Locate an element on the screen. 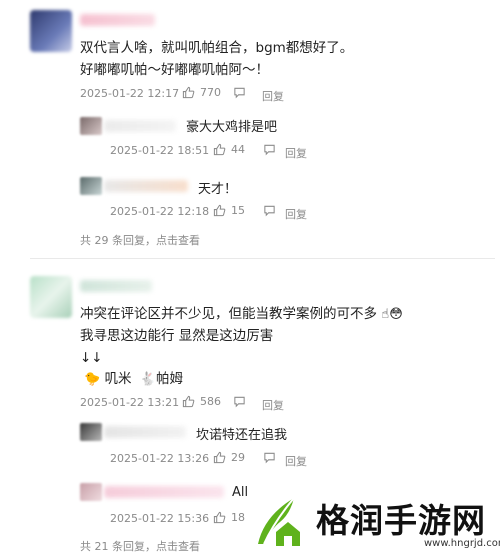 Image resolution: width=500 pixels, height=555 pixels. emoji-line: 🐤 叽米 🐇帕姆 is located at coordinates (133, 379).